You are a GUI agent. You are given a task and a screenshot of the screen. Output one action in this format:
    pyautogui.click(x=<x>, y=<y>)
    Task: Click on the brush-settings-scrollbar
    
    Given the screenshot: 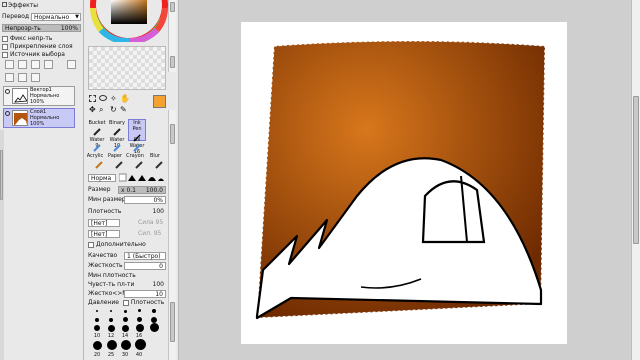 What is the action you would take?
    pyautogui.click(x=172, y=266)
    